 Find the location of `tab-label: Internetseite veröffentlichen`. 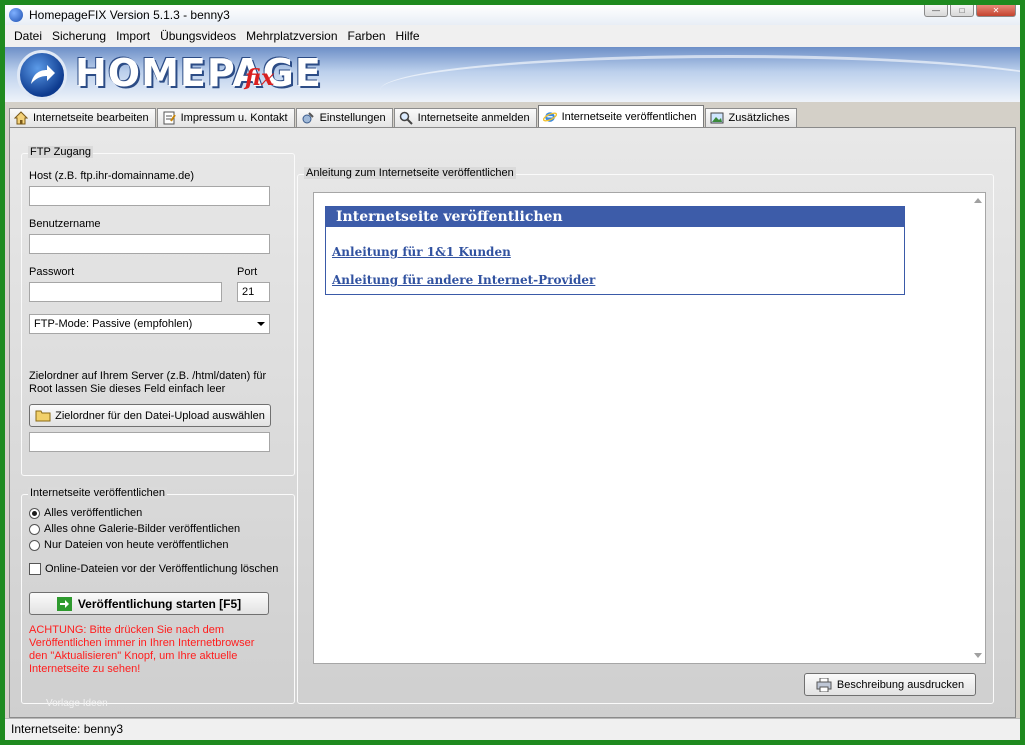

tab-label: Internetseite veröffentlichen is located at coordinates (629, 116).